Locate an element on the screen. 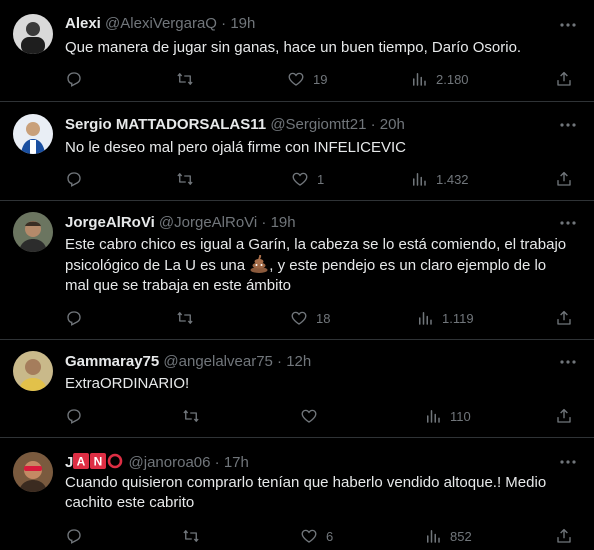 The height and width of the screenshot is (550, 594). like-button: 6 is located at coordinates (316, 536).